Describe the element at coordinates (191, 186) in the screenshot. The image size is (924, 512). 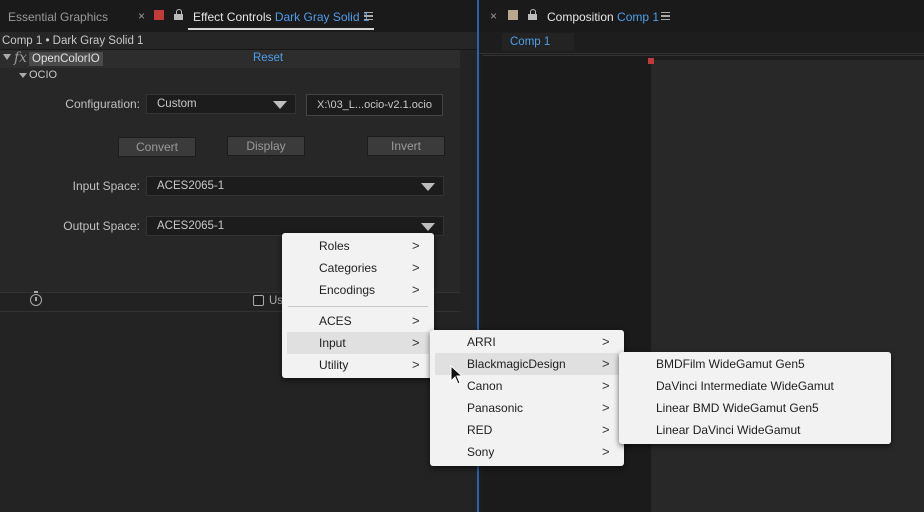
I see `input-space-value: ACES2065-1` at that location.